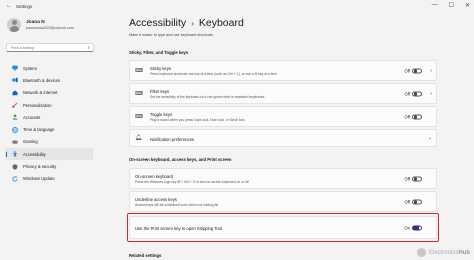 The width and height of the screenshot is (474, 260). I want to click on sidebar-item-privacy-security: Privacy & security, so click(49, 166).